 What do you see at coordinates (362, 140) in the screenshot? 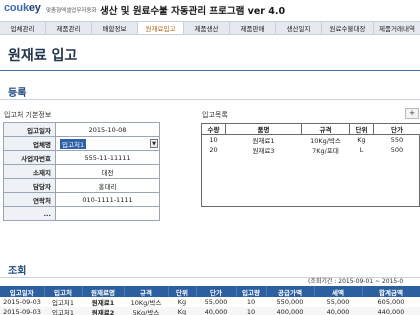
I see `item-unit: Kg` at bounding box center [362, 140].